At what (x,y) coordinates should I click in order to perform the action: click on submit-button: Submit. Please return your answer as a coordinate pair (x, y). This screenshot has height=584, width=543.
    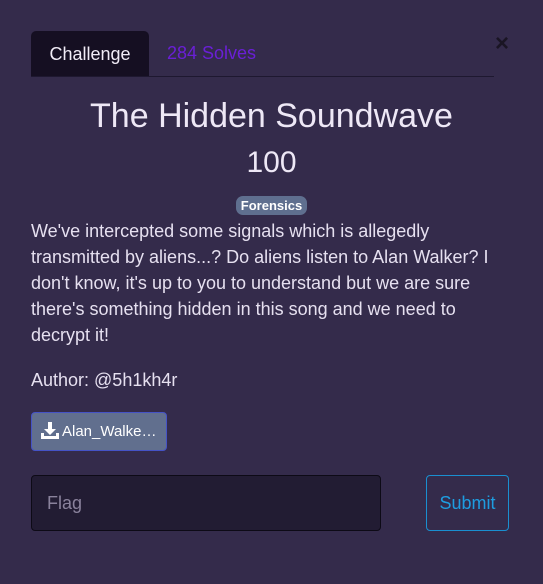
    Looking at the image, I should click on (467, 503).